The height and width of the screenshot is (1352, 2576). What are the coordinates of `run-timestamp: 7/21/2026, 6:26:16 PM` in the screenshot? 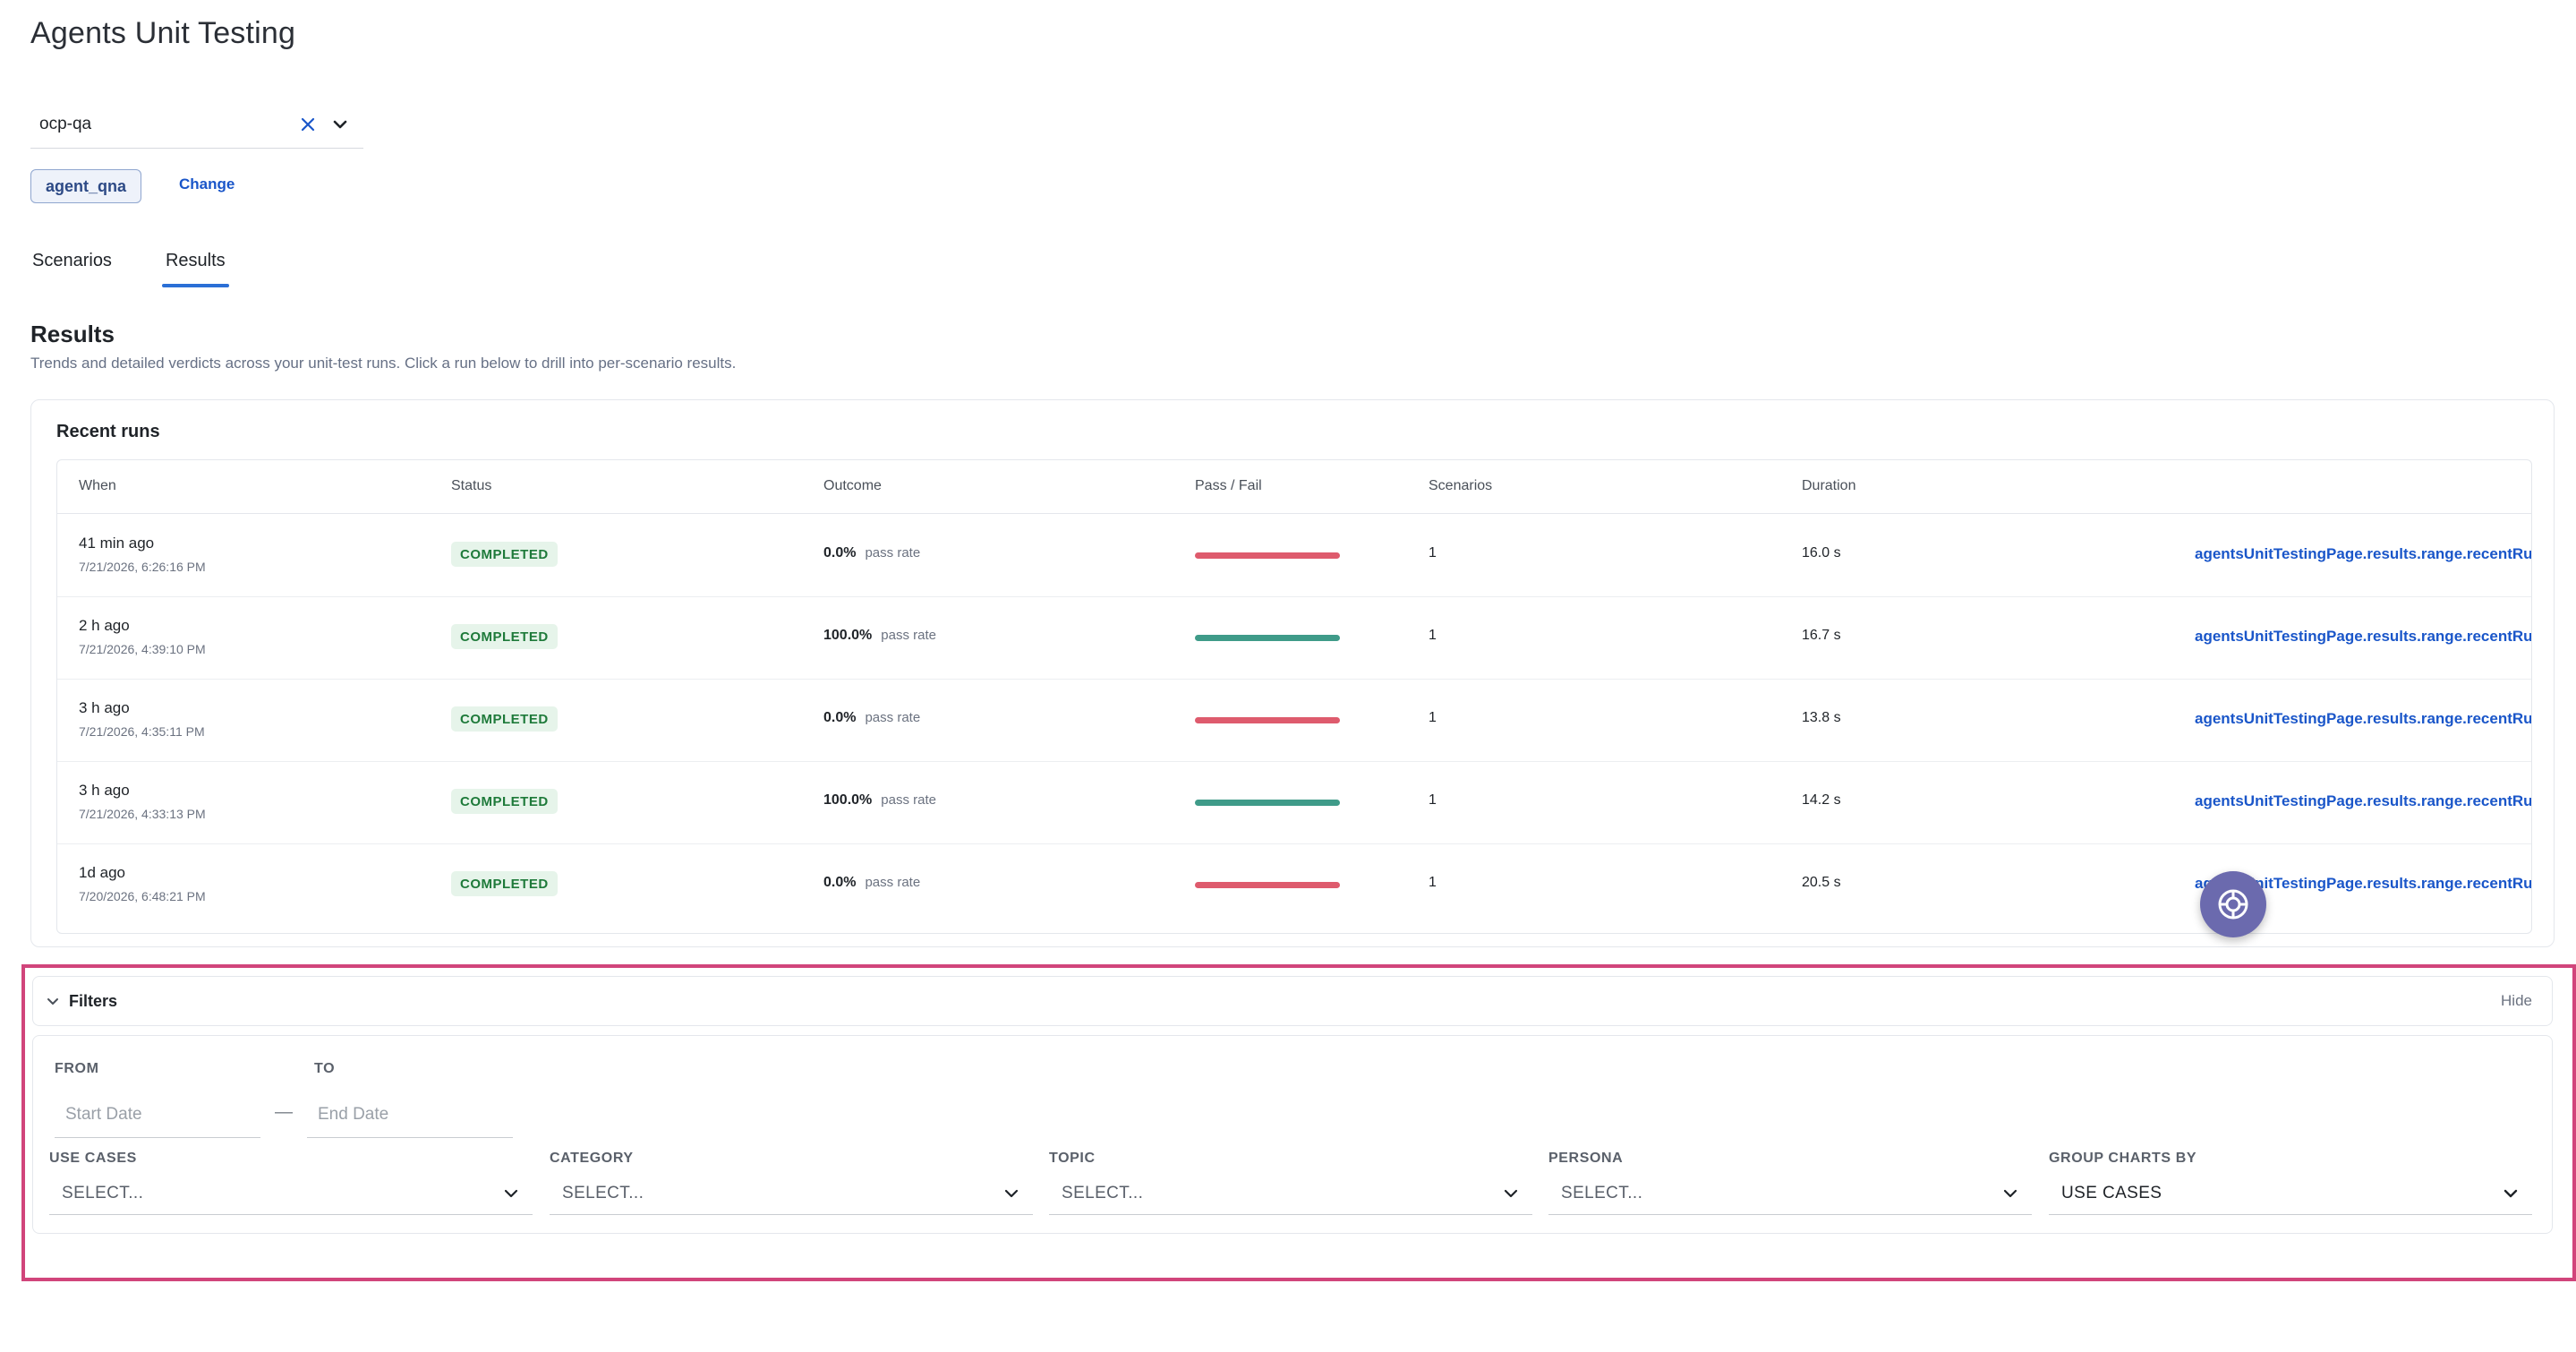 It's located at (142, 567).